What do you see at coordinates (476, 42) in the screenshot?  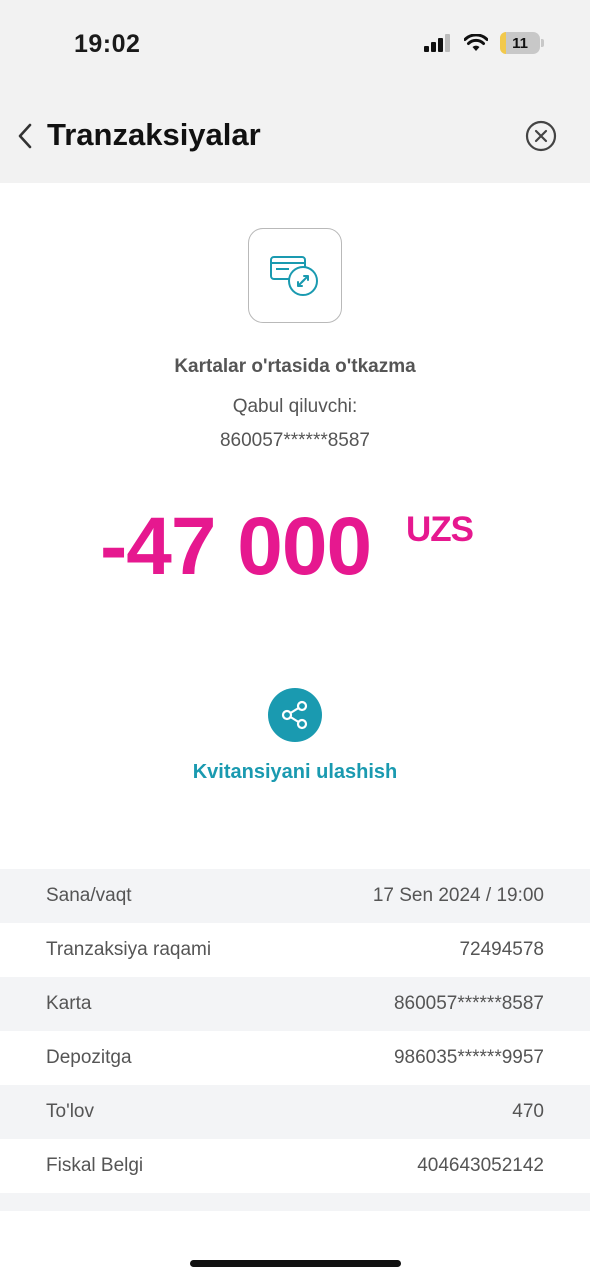 I see `wifi-icon` at bounding box center [476, 42].